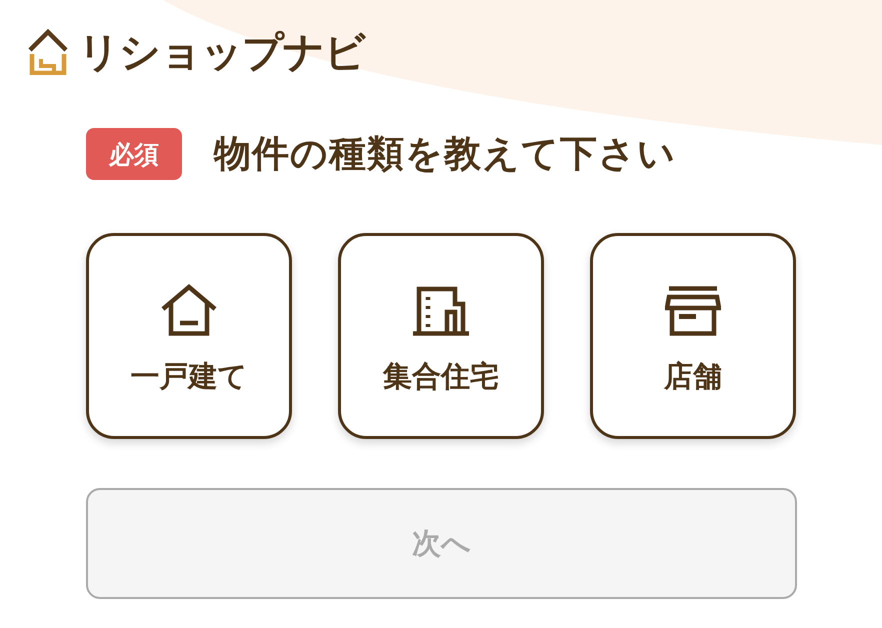  What do you see at coordinates (189, 310) in the screenshot?
I see `house-icon` at bounding box center [189, 310].